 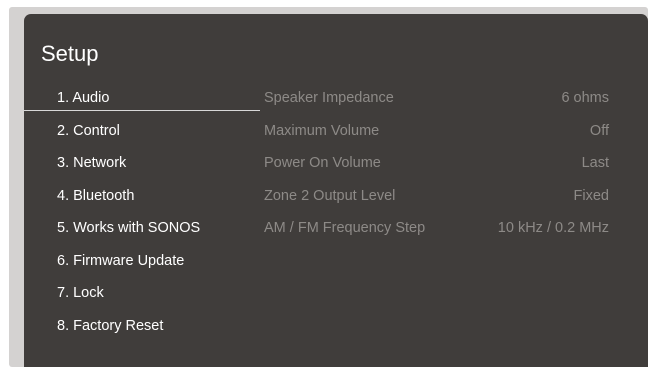 I want to click on menu-item-audio: 1. Audio, so click(x=142, y=100).